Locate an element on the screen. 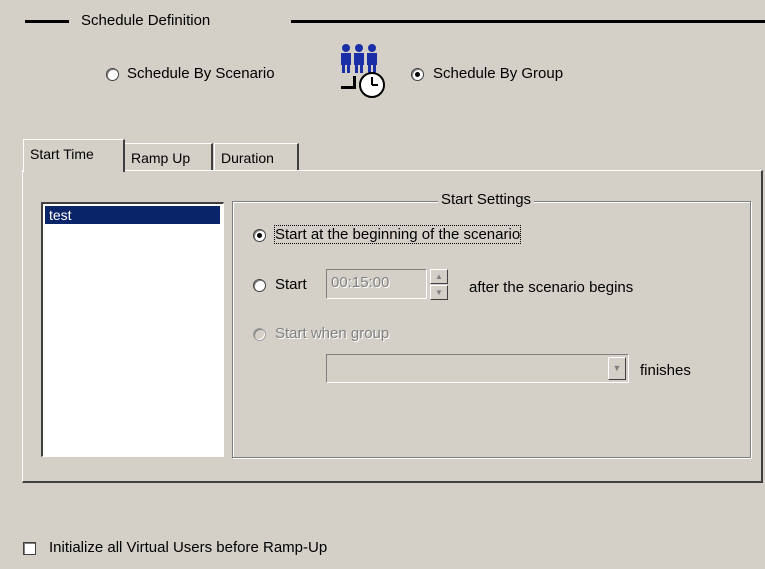 The image size is (765, 569). schedule-by-group-radio is located at coordinates (417, 74).